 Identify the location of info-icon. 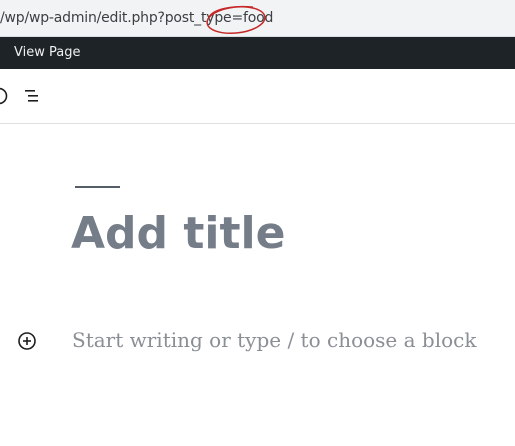
(4, 96).